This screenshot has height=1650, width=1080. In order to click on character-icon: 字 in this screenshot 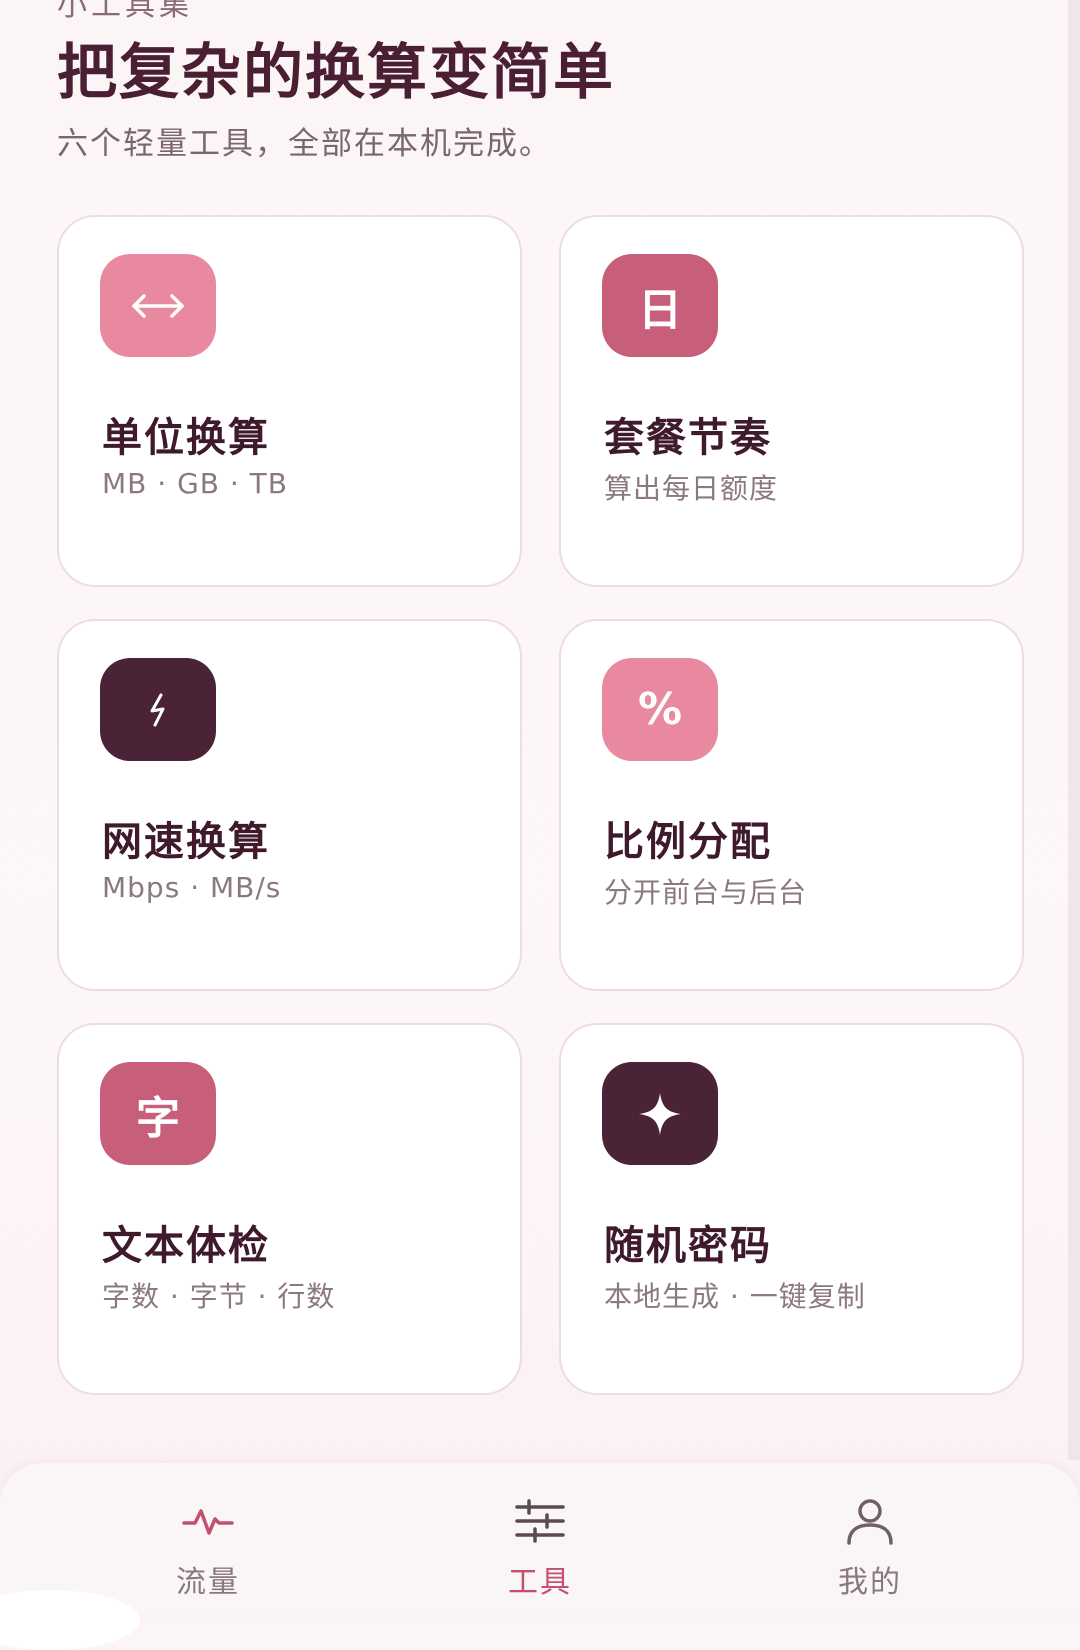, I will do `click(158, 1113)`.